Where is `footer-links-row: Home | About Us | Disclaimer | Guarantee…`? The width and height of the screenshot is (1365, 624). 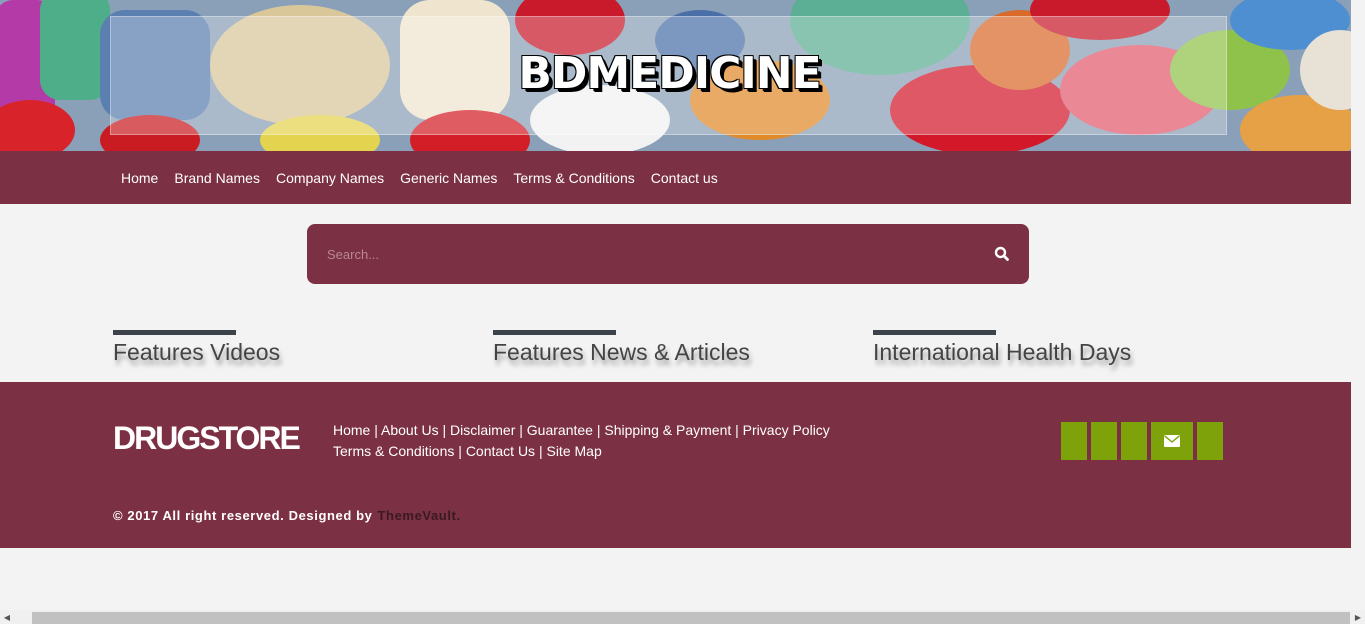
footer-links-row: Home | About Us | Disclaimer | Guarantee… is located at coordinates (593, 430).